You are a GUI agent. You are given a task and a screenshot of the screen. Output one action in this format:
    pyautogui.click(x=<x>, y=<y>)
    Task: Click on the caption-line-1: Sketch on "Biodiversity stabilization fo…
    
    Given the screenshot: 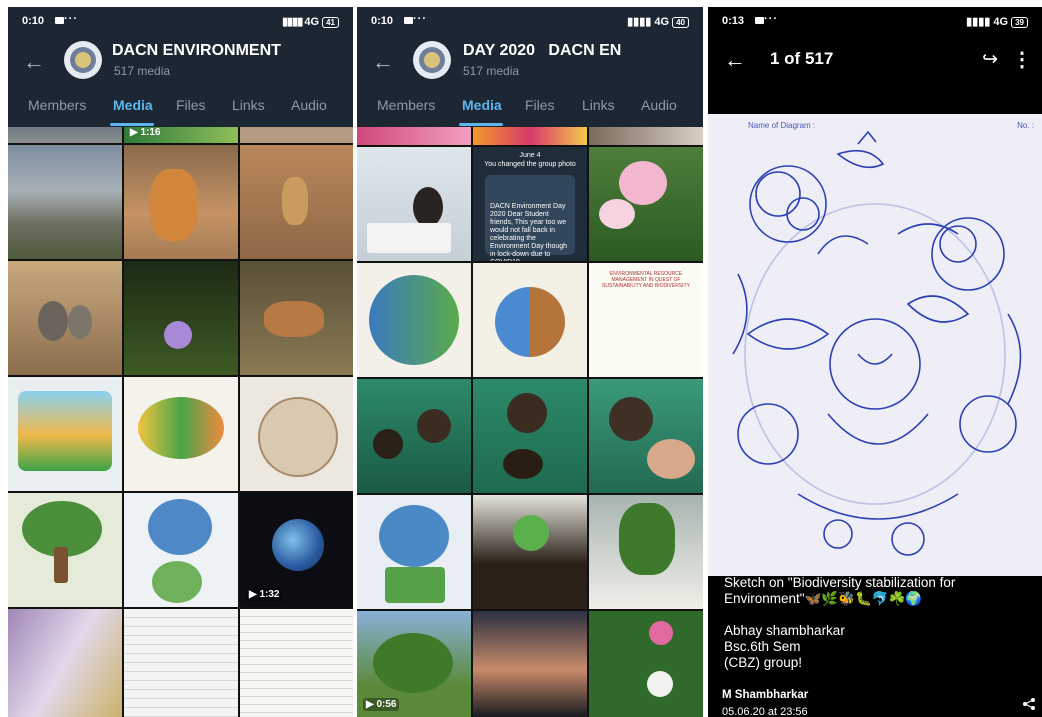 What is the action you would take?
    pyautogui.click(x=840, y=590)
    